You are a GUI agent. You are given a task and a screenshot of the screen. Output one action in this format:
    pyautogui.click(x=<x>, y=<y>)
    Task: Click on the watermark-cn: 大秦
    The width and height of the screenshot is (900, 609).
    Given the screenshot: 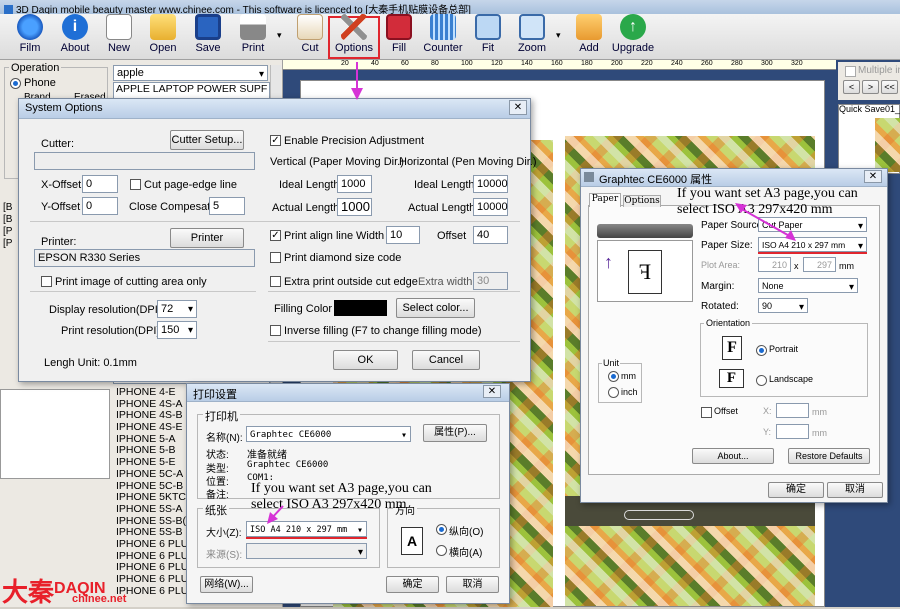 What is the action you would take?
    pyautogui.click(x=28, y=593)
    